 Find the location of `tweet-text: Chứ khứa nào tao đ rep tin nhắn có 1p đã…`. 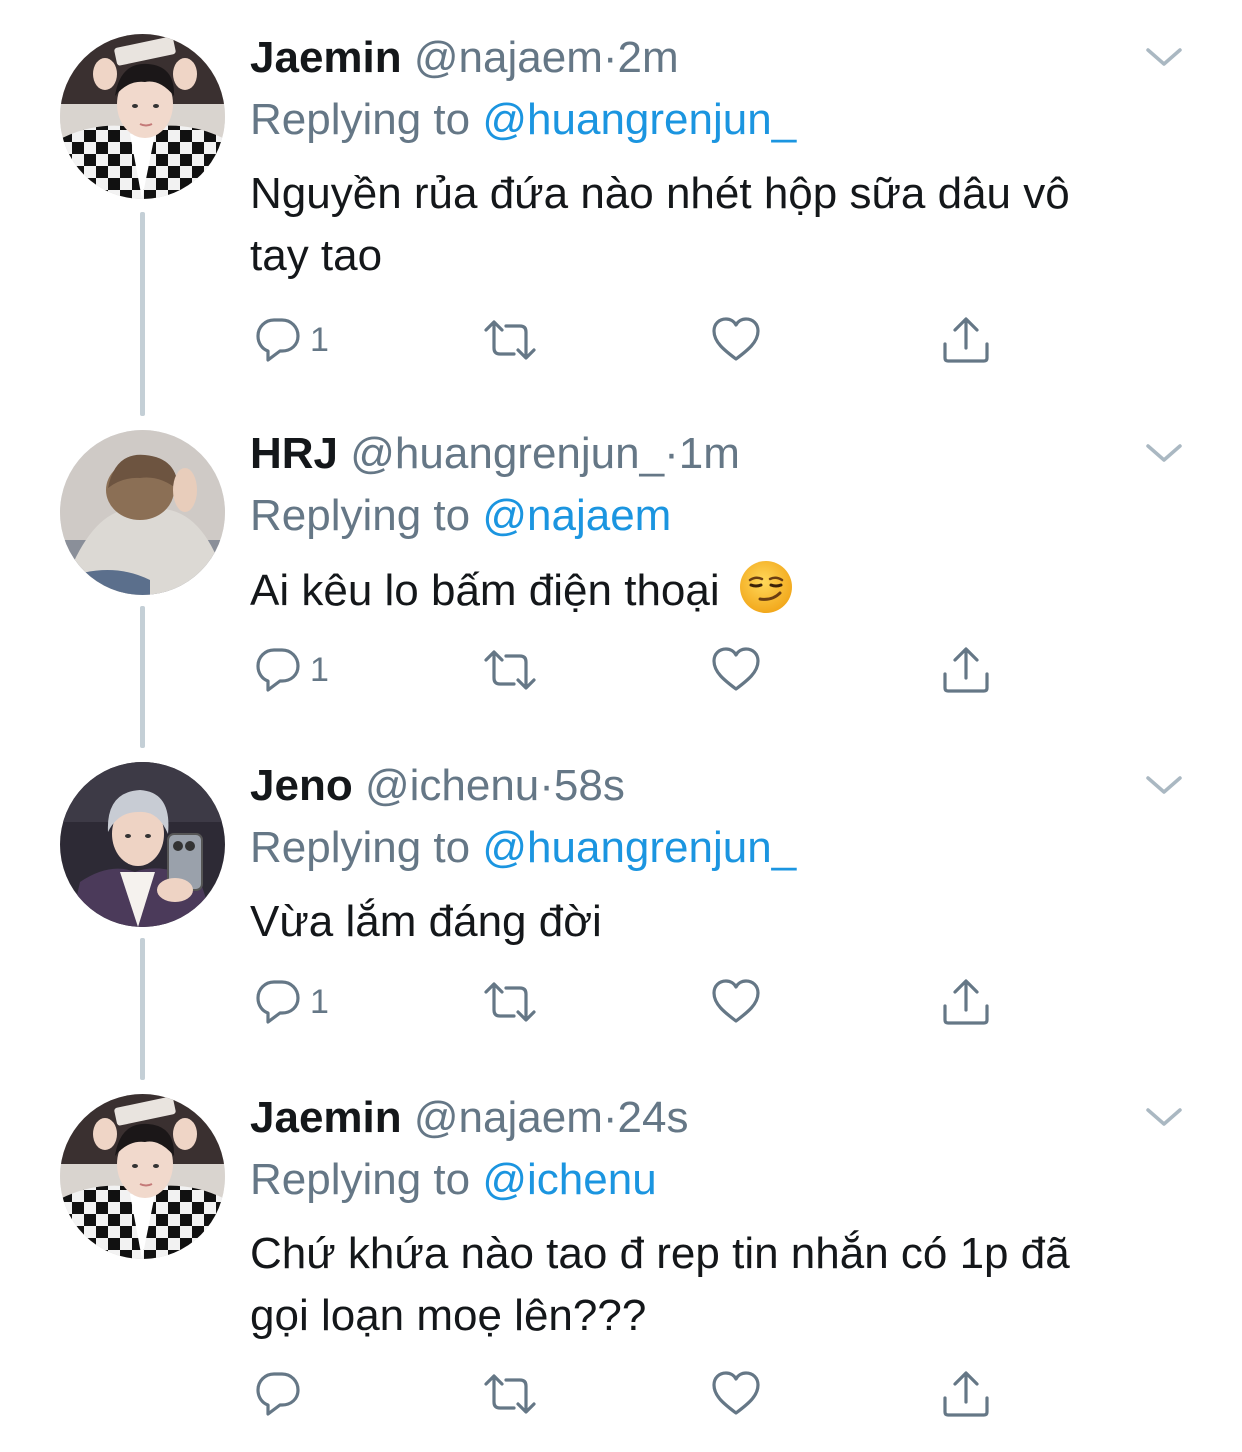

tweet-text: Chứ khứa nào tao đ rep tin nhắn có 1p đã… is located at coordinates (715, 1285).